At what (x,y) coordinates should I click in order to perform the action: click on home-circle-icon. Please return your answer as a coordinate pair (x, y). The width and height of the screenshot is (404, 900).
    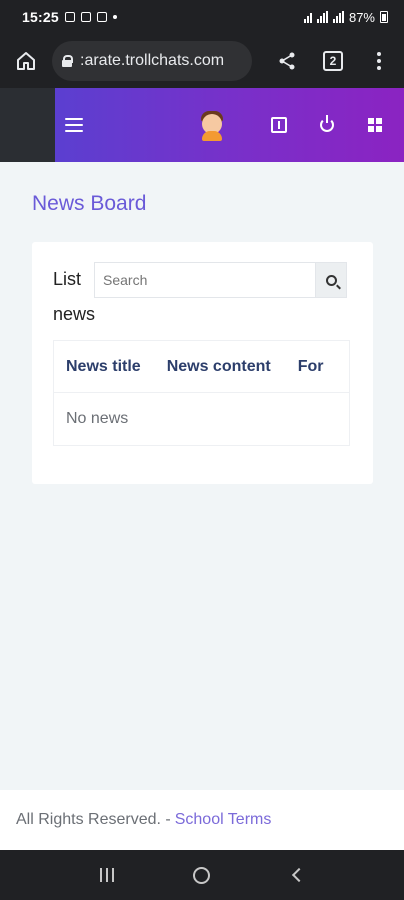
    Looking at the image, I should click on (202, 875).